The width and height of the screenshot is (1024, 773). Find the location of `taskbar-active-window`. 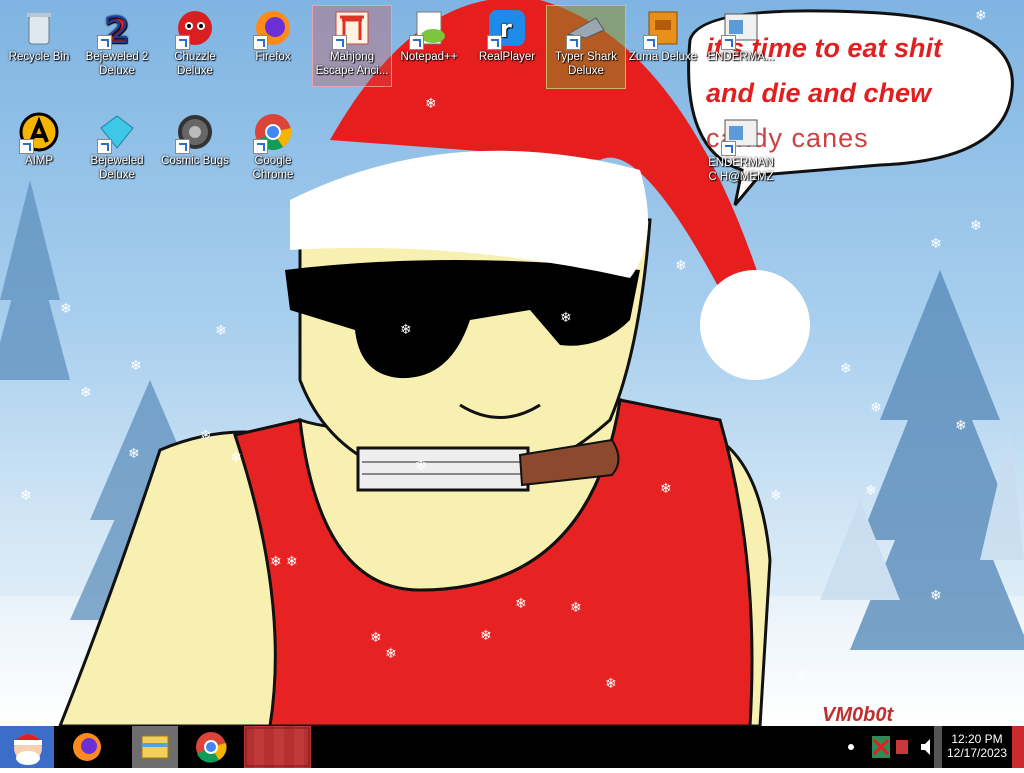

taskbar-active-window is located at coordinates (277, 747).